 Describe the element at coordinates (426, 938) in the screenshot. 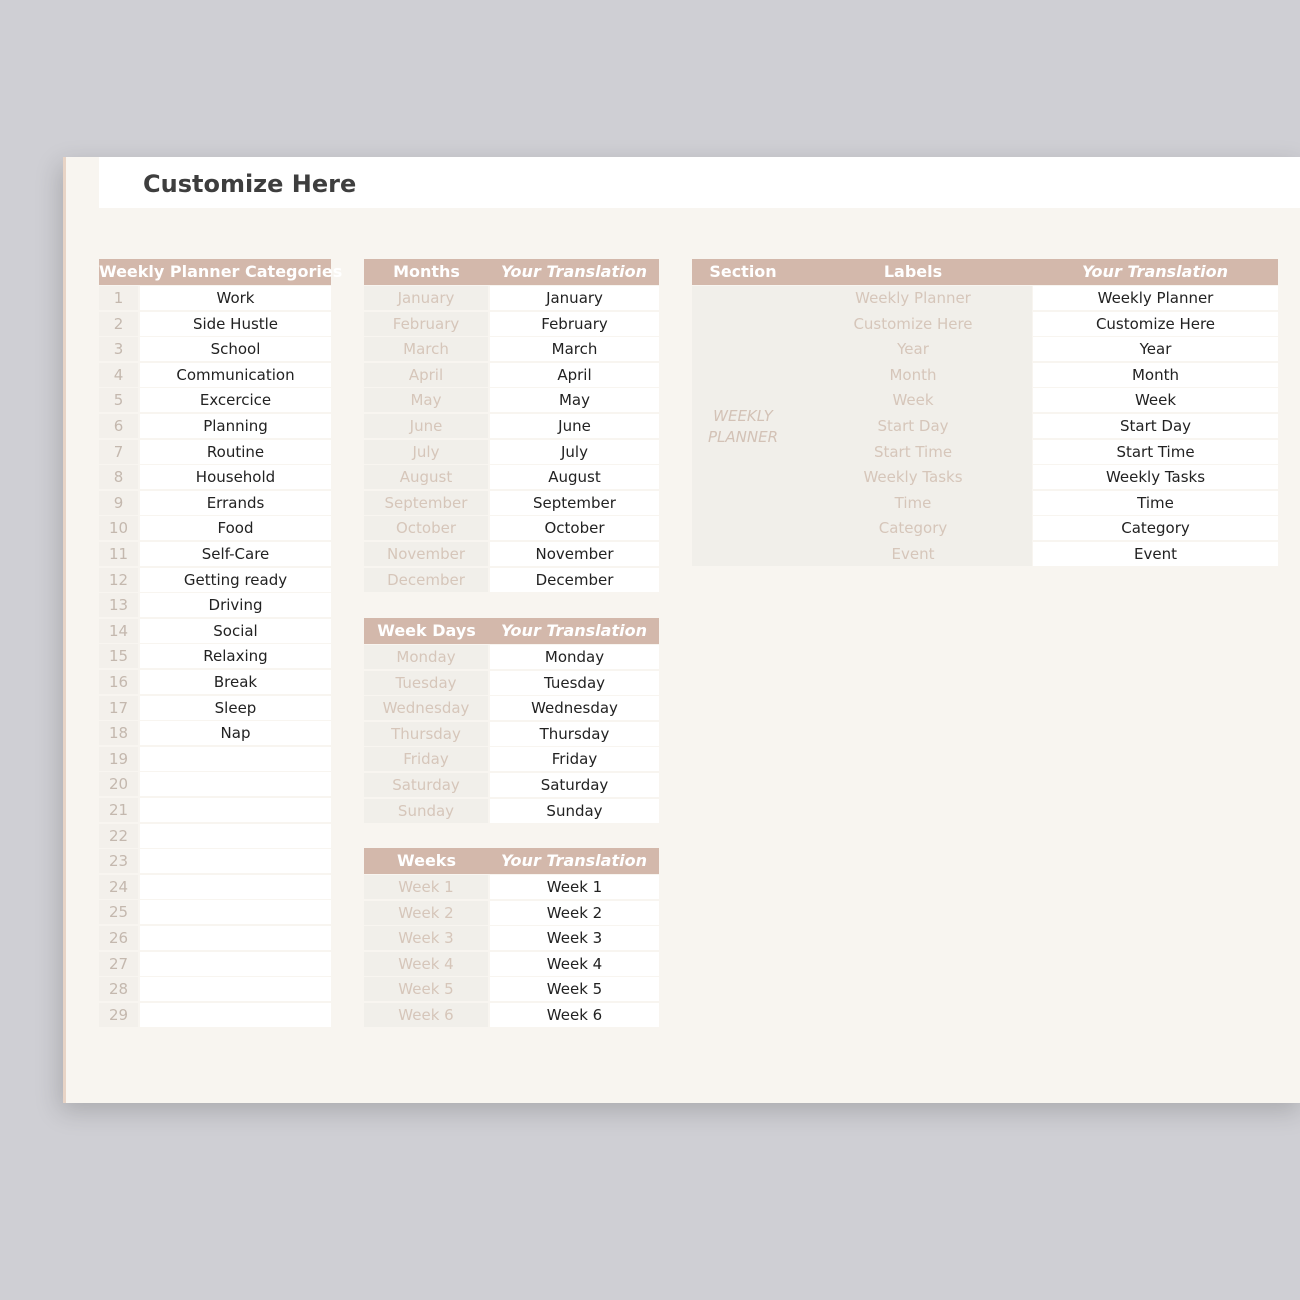

I see `source-cell: Week 3` at that location.